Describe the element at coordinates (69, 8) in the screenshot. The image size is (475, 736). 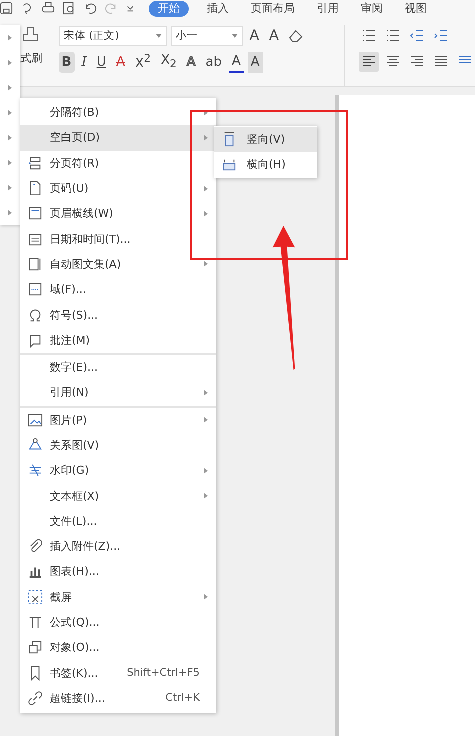
I see `preview-icon` at that location.